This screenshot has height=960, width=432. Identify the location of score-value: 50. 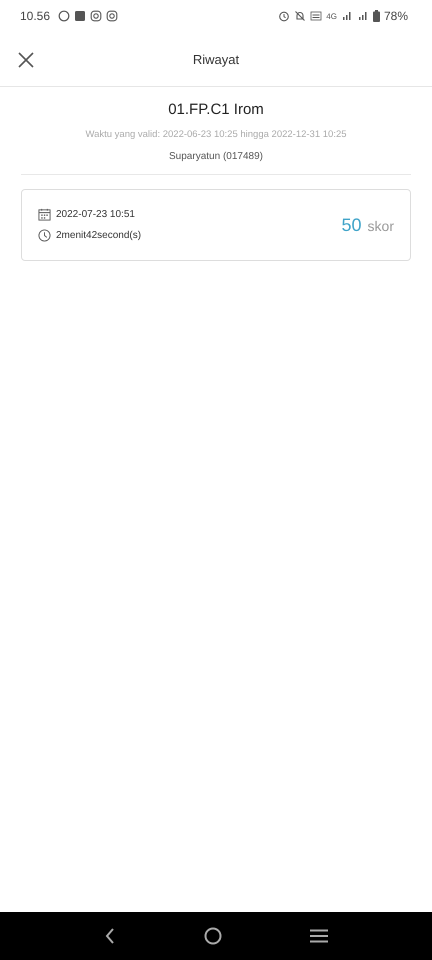
(352, 225).